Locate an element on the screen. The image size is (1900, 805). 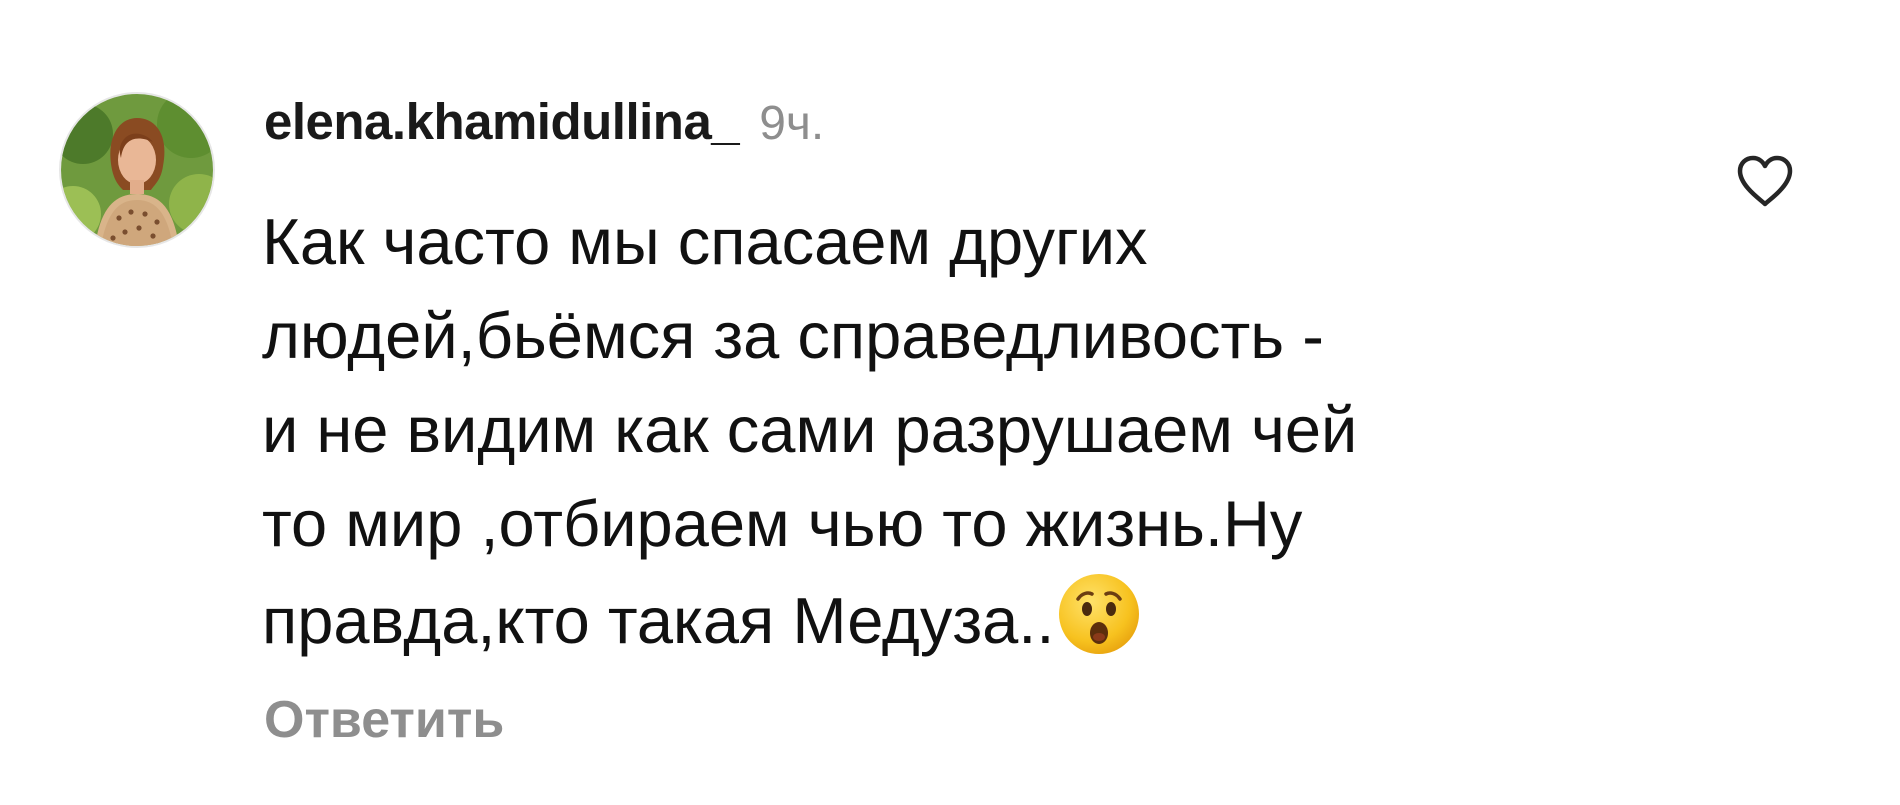
heart-outline-icon is located at coordinates (1765, 181).